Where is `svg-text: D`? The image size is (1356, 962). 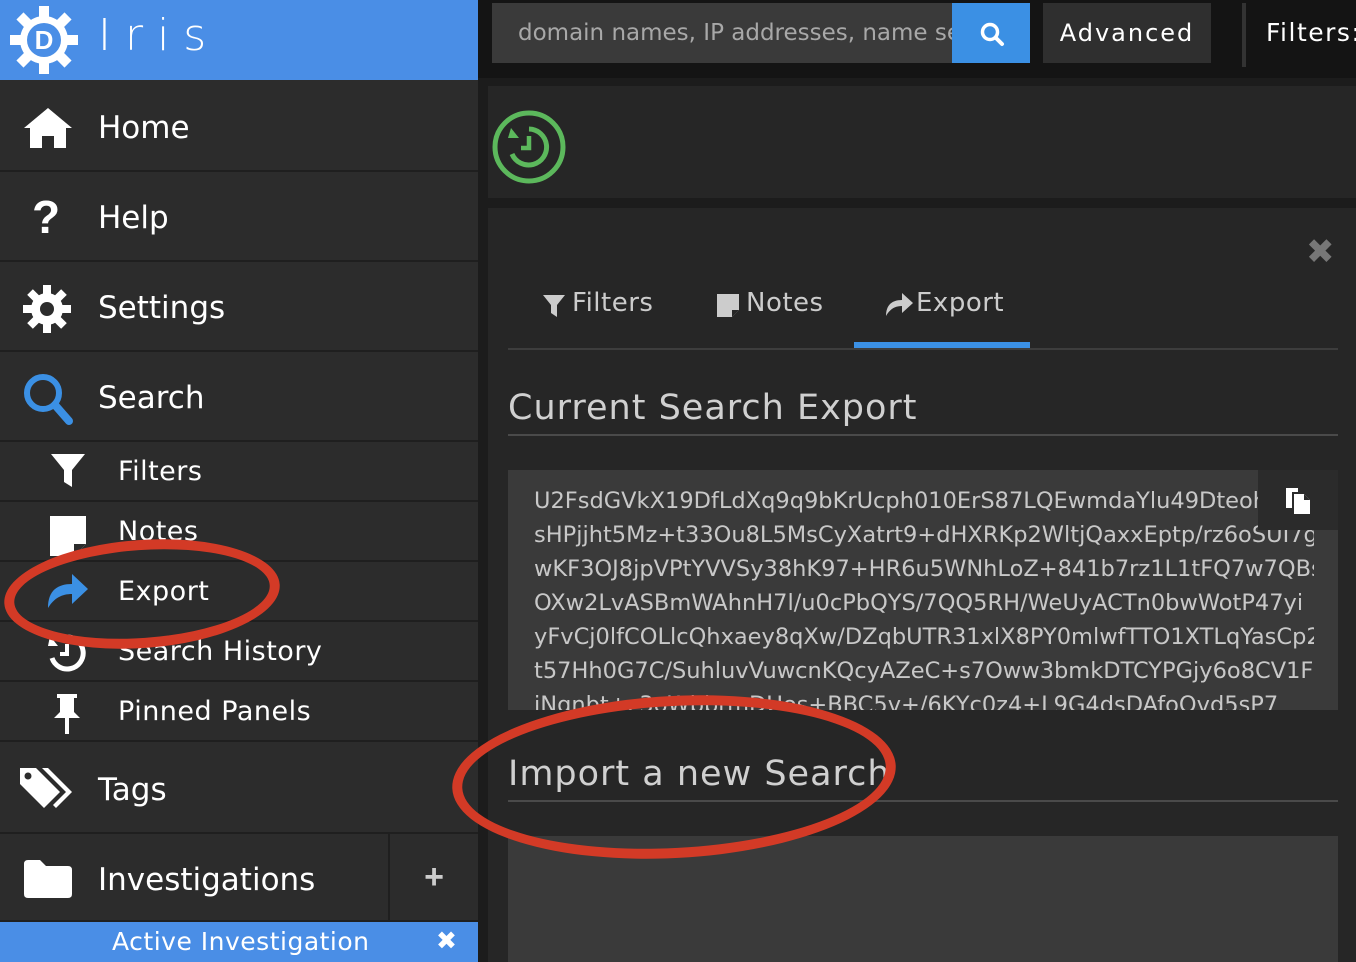 svg-text: D is located at coordinates (44, 40).